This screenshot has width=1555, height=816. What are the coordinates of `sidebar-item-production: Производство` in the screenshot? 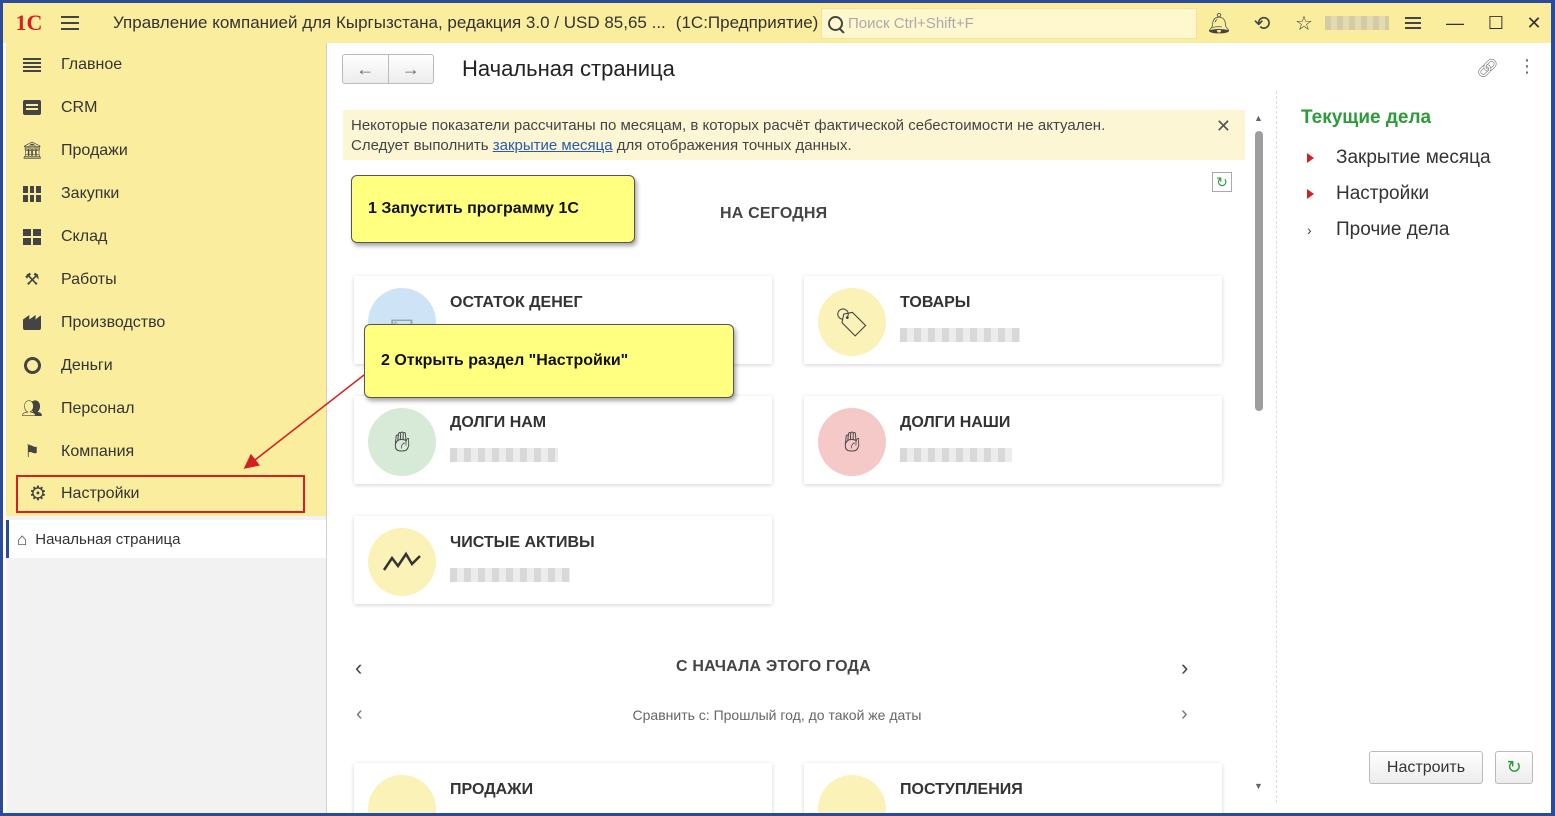 It's located at (166, 322).